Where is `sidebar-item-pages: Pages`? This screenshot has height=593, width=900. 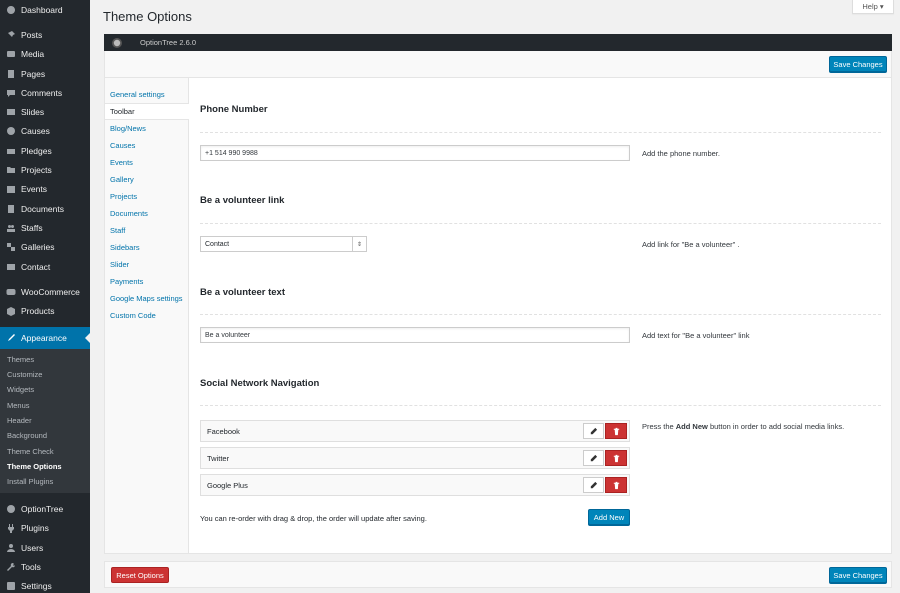
sidebar-item-pages: Pages is located at coordinates (45, 73).